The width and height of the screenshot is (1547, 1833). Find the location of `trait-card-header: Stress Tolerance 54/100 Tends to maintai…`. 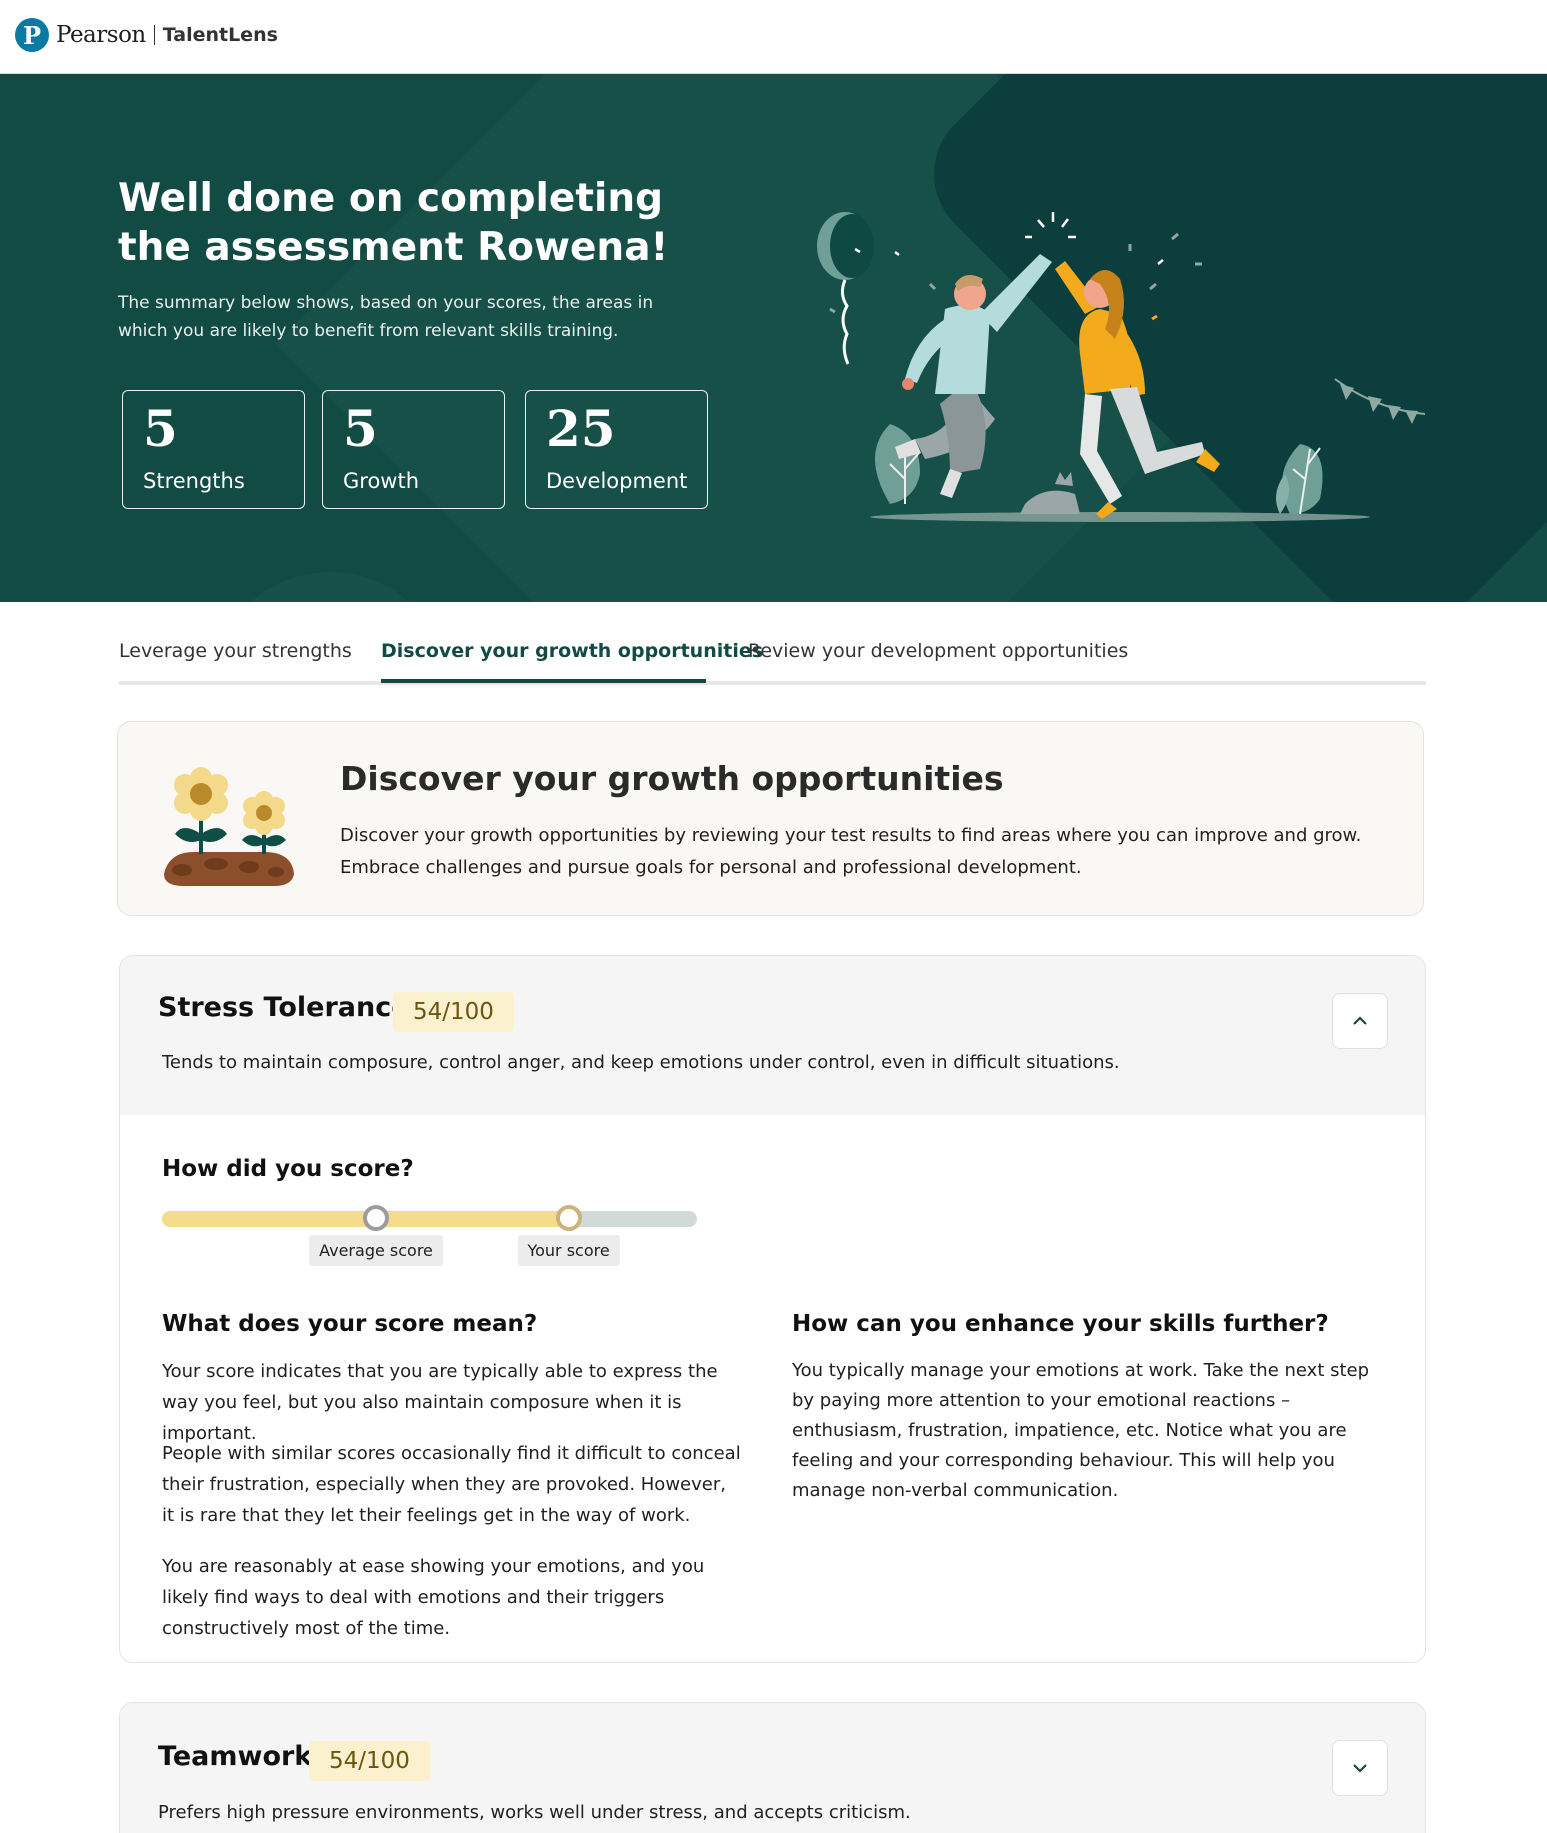

trait-card-header: Stress Tolerance 54/100 Tends to maintai… is located at coordinates (772, 1035).